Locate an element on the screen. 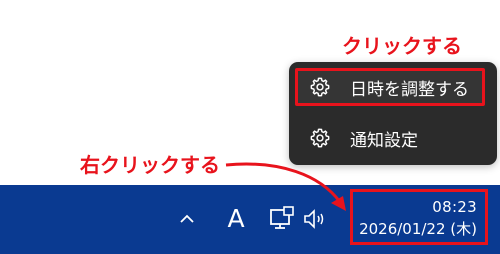  annotation-click-label: クリックする is located at coordinates (402, 46).